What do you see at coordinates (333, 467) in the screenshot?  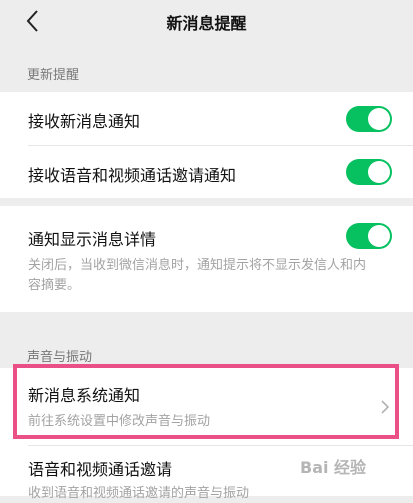 I see `watermark-logo: Bai 经验` at bounding box center [333, 467].